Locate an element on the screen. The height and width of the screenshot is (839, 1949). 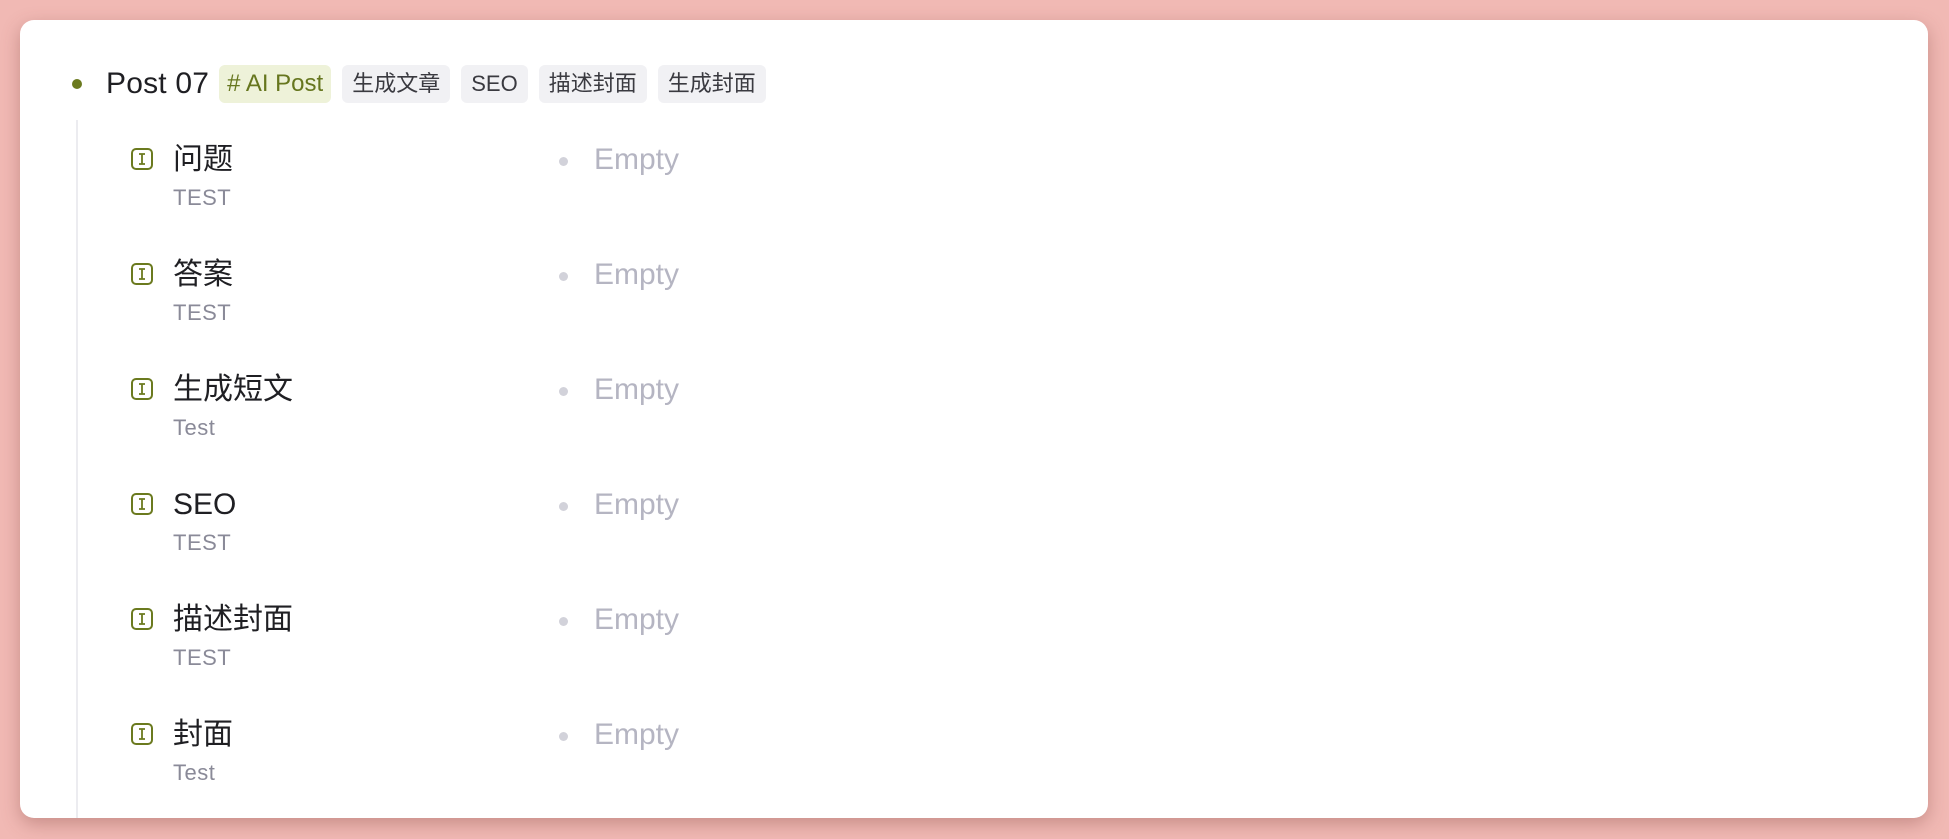
tag-generate-article: 生成文章 is located at coordinates (396, 84).